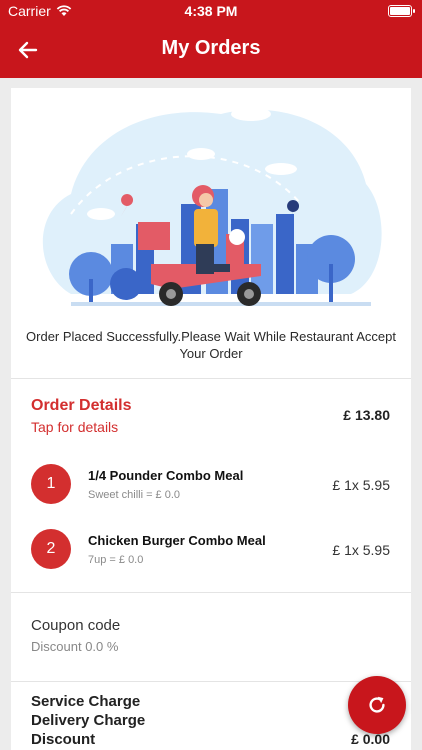 Image resolution: width=422 pixels, height=750 pixels. Describe the element at coordinates (177, 540) in the screenshot. I see `item-name: Chicken Burger Combo Meal` at that location.